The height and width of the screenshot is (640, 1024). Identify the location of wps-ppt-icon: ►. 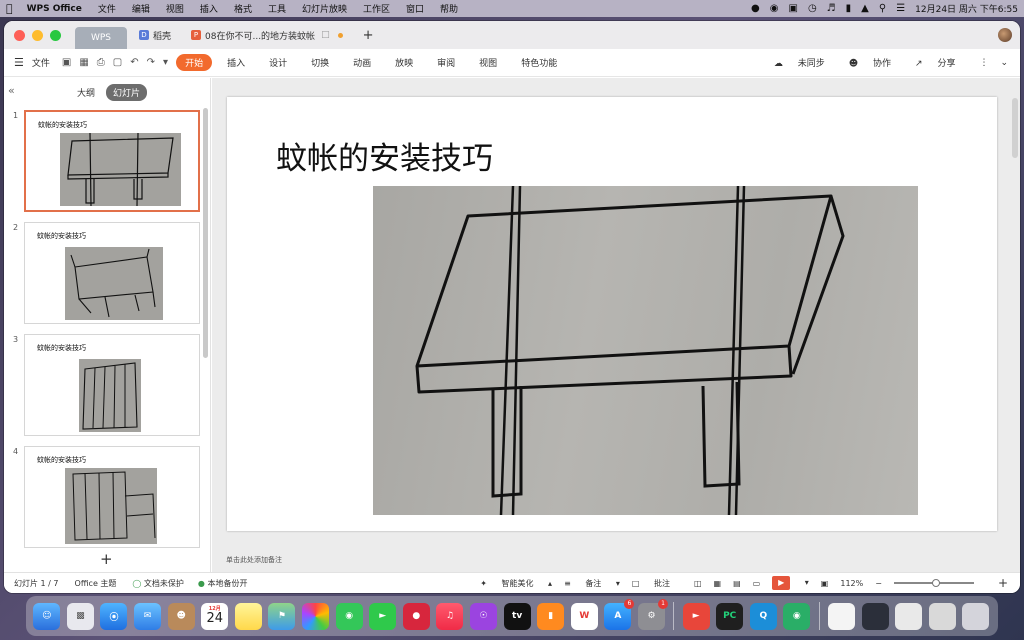
(696, 616).